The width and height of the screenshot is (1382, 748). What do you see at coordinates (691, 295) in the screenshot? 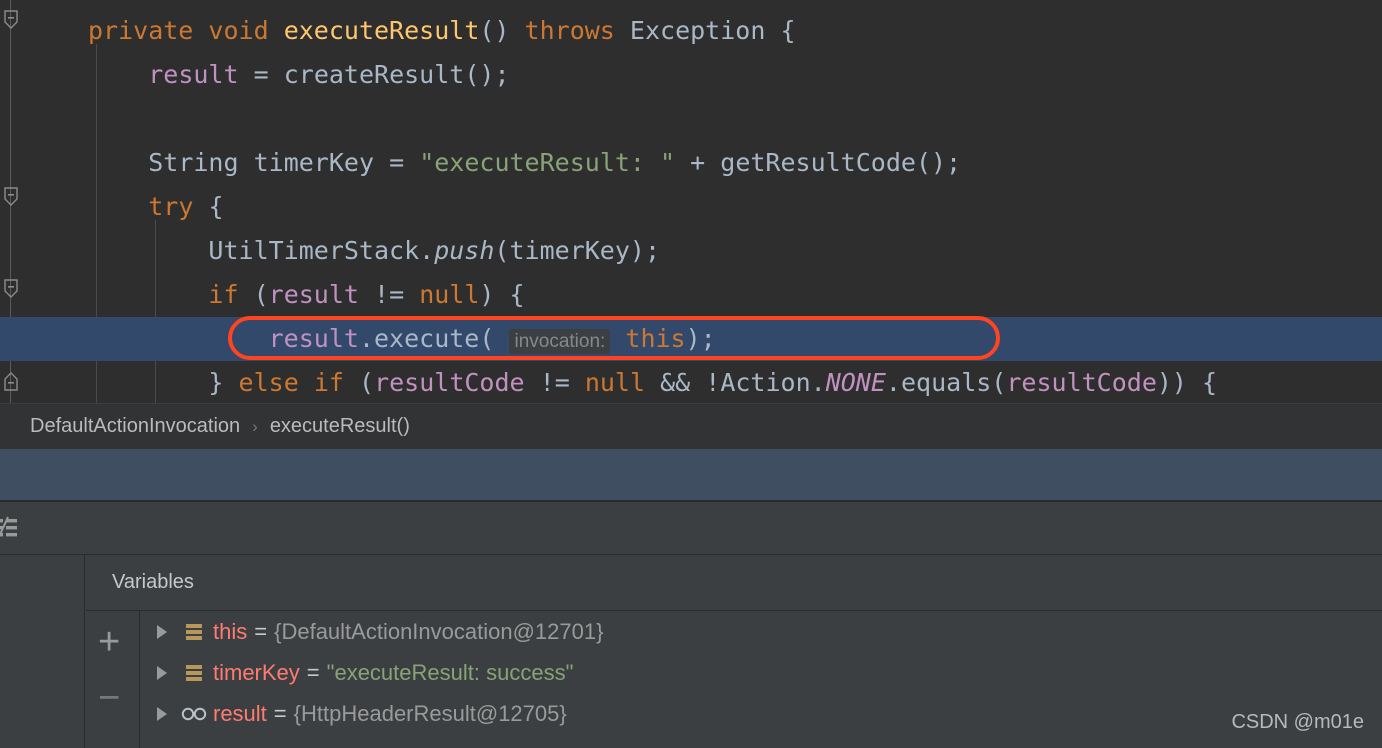
I see `code-line: if (result != null) {` at bounding box center [691, 295].